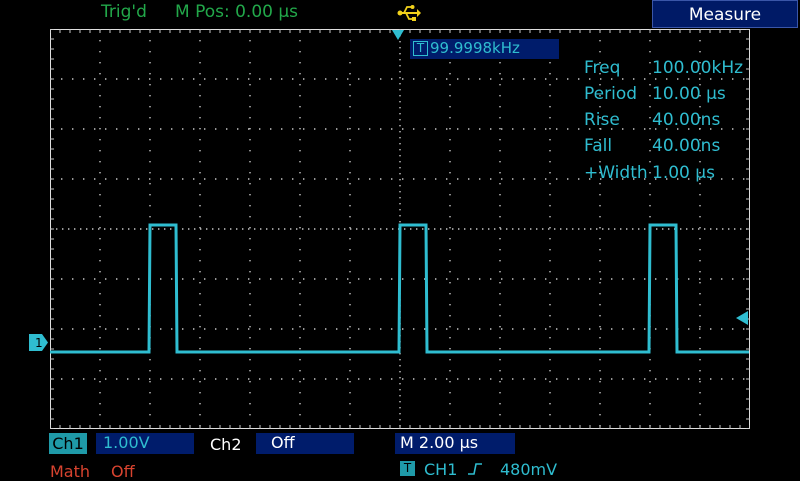 The height and width of the screenshot is (481, 800). I want to click on trigger-frequency-value: 99.9998kHz, so click(475, 48).